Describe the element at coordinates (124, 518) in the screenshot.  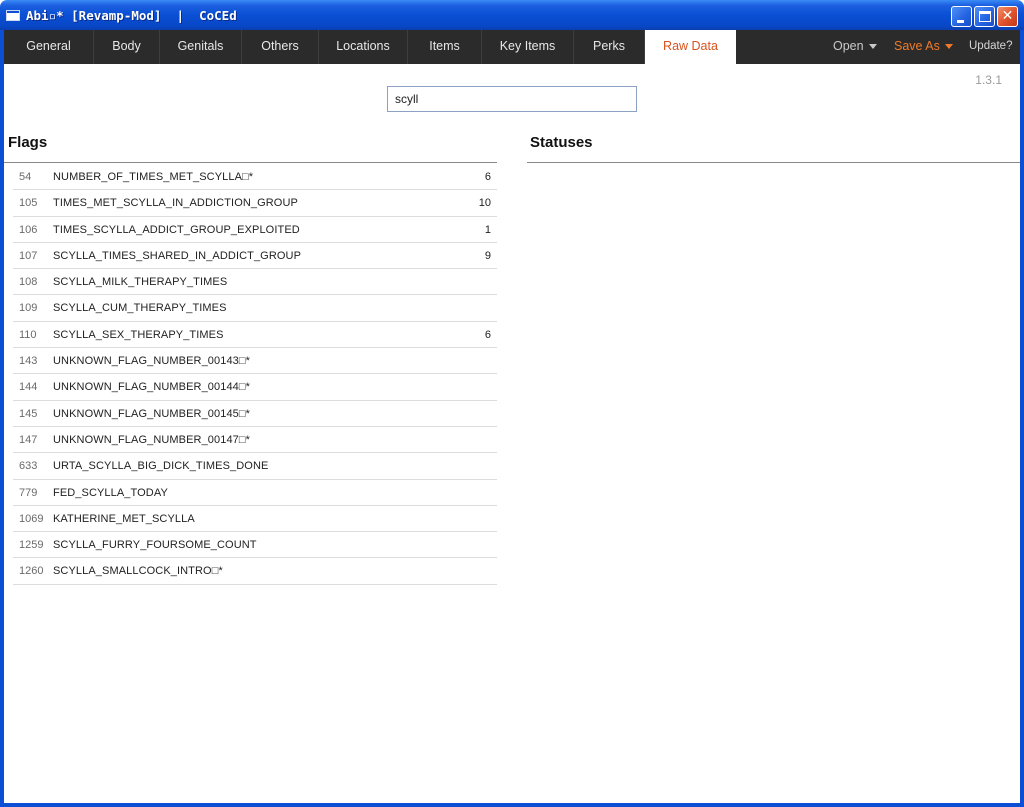
I see `flag-name: KATHERINE_MET_SCYLLA` at that location.